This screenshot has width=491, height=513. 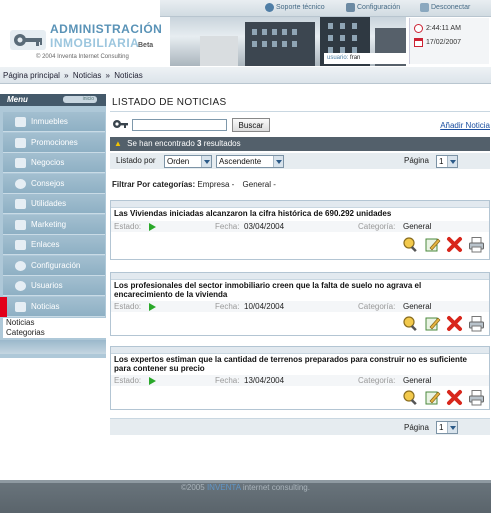 I want to click on footer-copyright: ©2005 INVENTA internet consulting., so click(x=245, y=487).